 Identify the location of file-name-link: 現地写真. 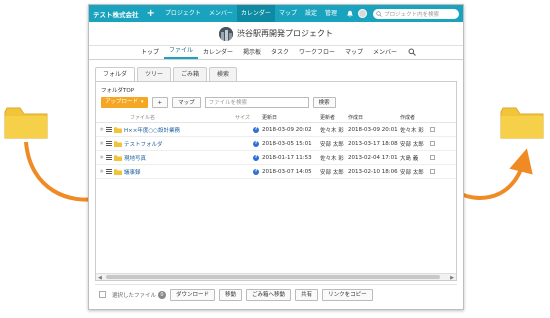
(135, 158).